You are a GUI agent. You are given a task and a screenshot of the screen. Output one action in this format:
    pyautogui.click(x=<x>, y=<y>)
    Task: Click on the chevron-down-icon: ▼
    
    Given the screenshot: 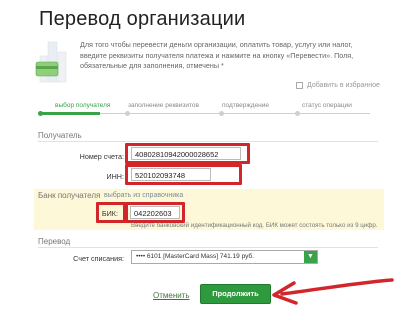 What is the action you would take?
    pyautogui.click(x=310, y=257)
    